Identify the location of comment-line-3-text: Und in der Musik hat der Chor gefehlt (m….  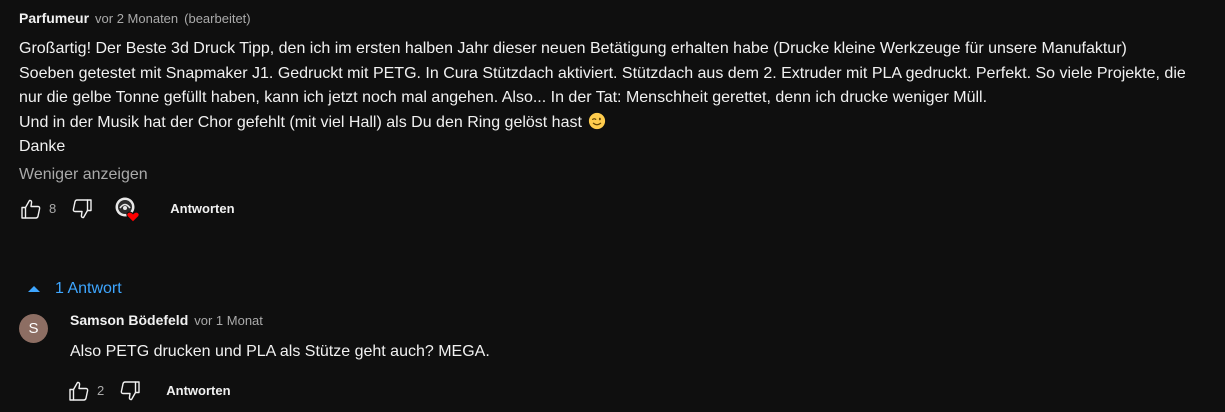
(300, 122).